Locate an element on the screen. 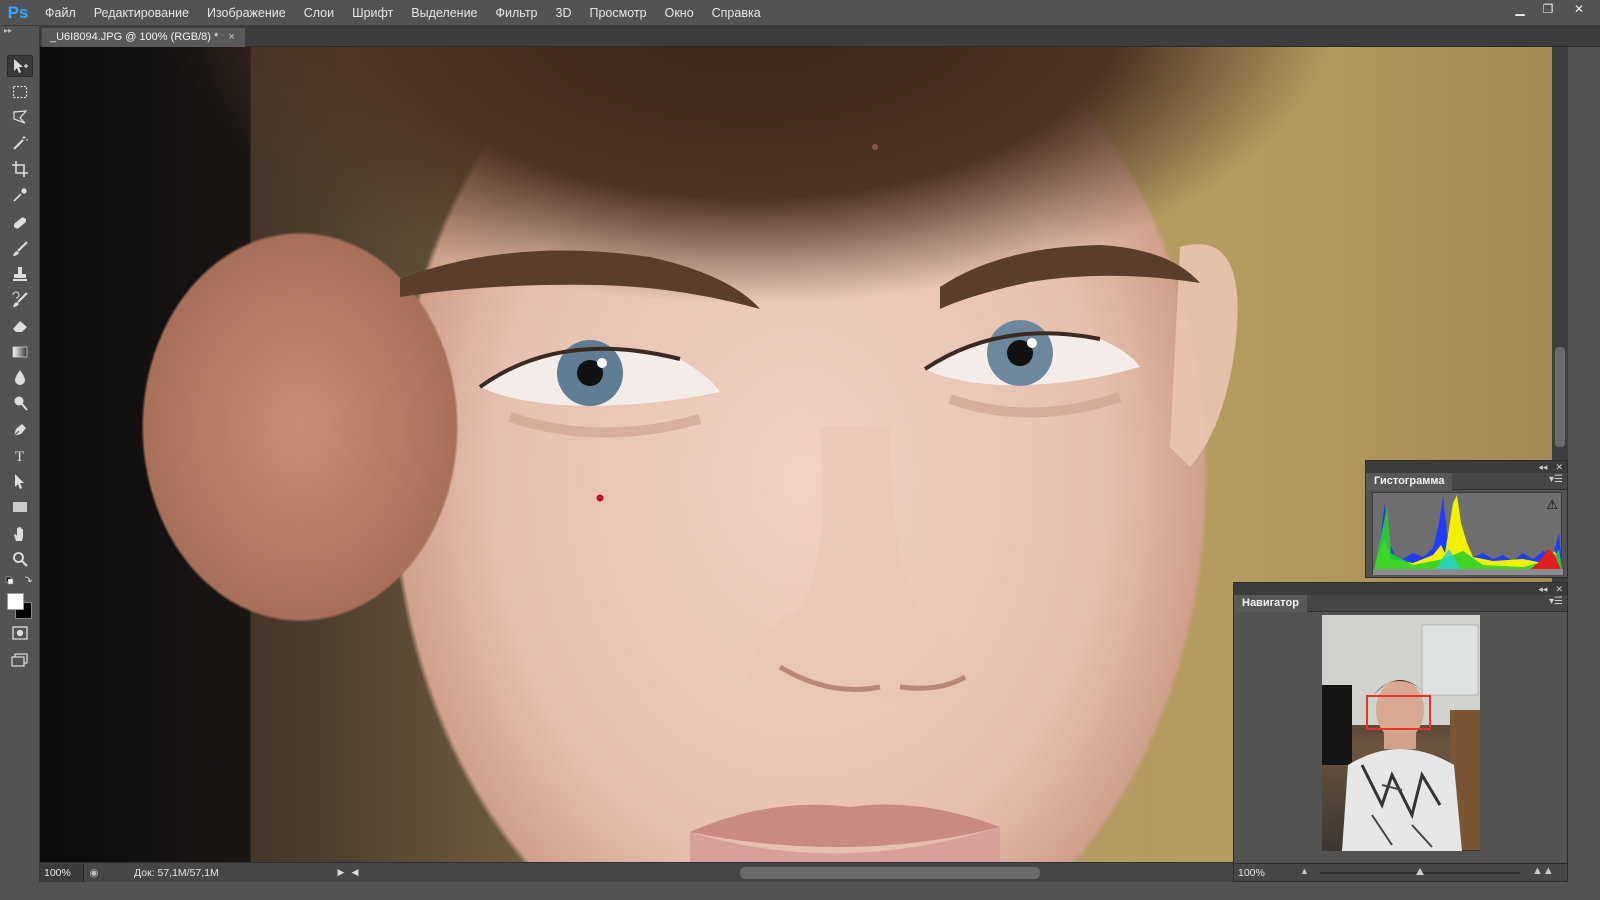 This screenshot has height=900, width=1600. gradient-tool-icon is located at coordinates (20, 352).